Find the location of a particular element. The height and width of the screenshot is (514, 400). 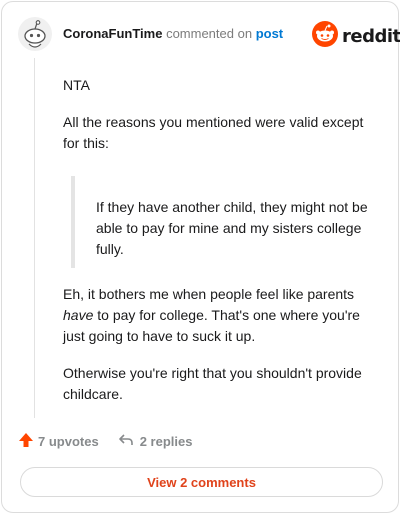

replies-count: 2 replies is located at coordinates (166, 441).